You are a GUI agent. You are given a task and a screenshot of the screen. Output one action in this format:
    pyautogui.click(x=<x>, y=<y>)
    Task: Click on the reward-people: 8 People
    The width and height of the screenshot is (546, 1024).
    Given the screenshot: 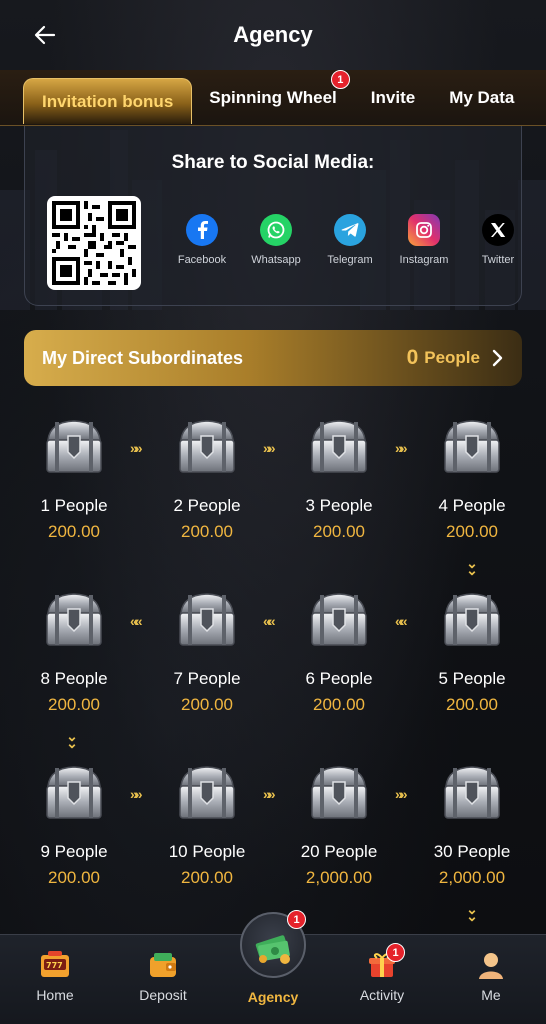 What is the action you would take?
    pyautogui.click(x=74, y=678)
    